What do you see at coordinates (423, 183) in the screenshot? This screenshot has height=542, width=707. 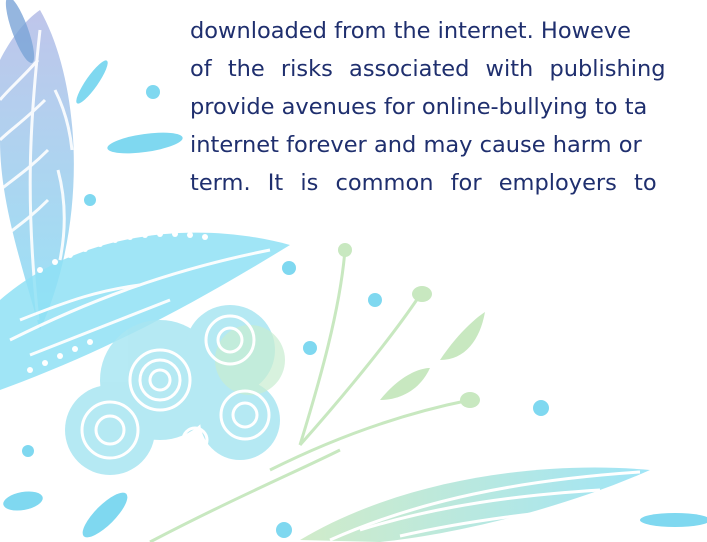 I see `text-line-5: term. It is common for employers to` at bounding box center [423, 183].